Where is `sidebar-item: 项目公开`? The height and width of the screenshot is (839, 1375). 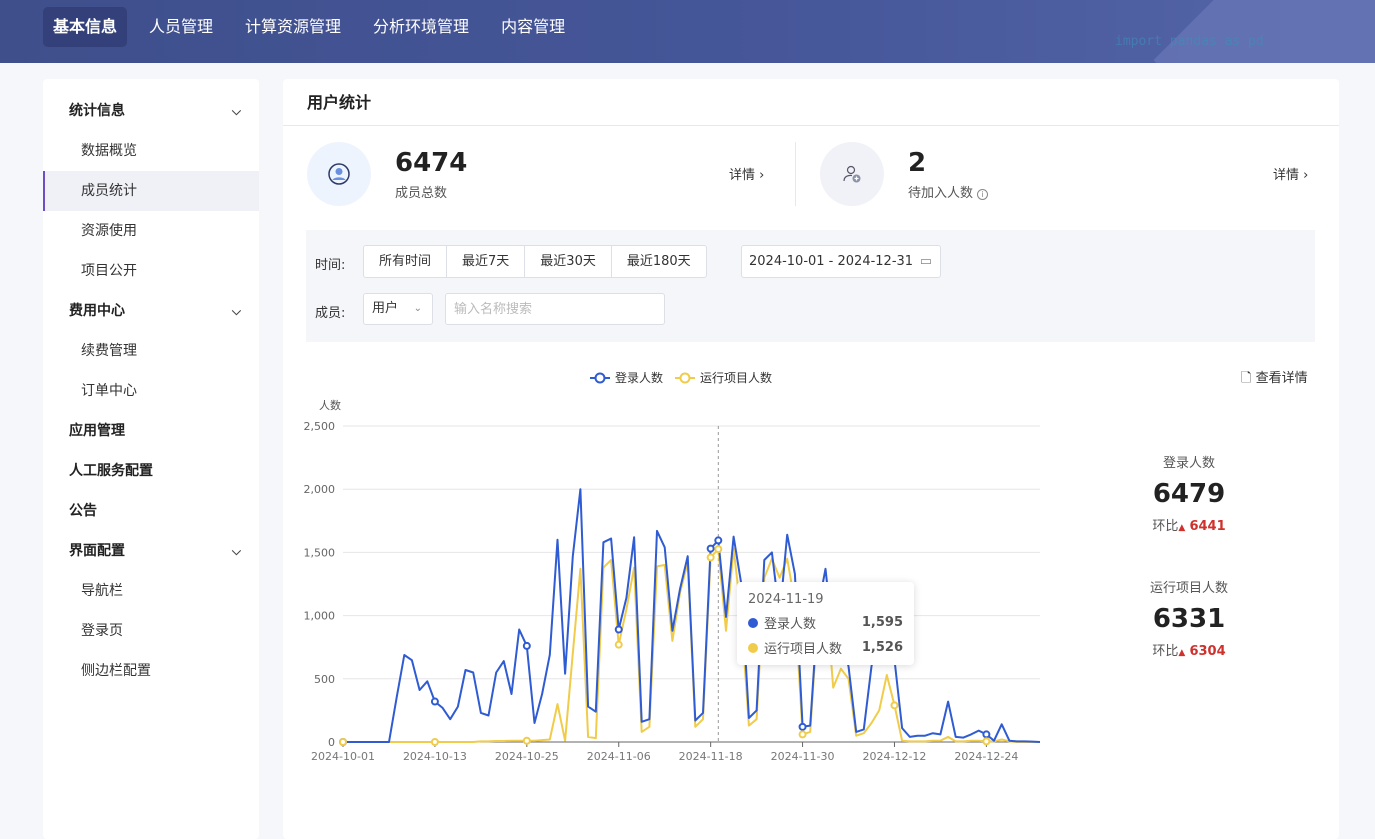
sidebar-item: 项目公开 is located at coordinates (151, 271).